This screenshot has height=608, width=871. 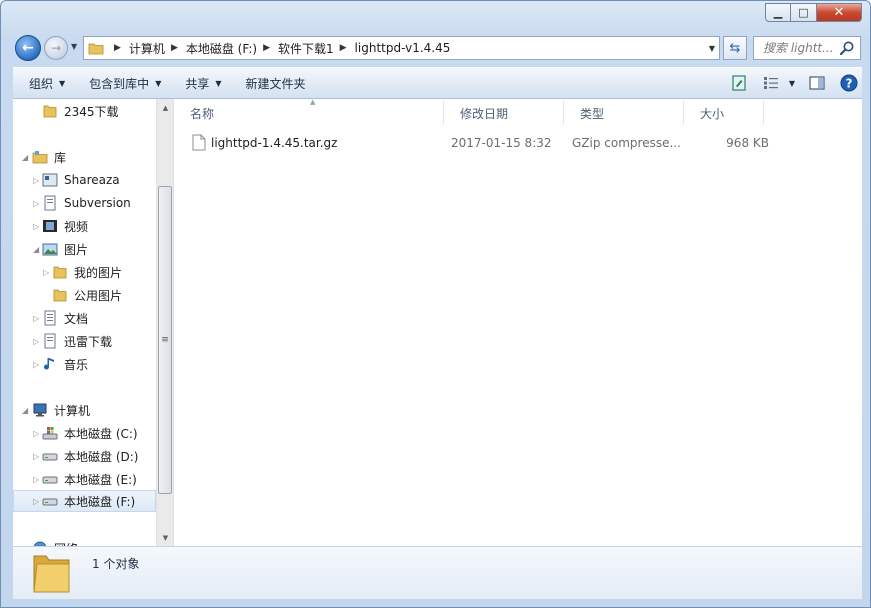 What do you see at coordinates (28, 48) in the screenshot?
I see `back-button: ←` at bounding box center [28, 48].